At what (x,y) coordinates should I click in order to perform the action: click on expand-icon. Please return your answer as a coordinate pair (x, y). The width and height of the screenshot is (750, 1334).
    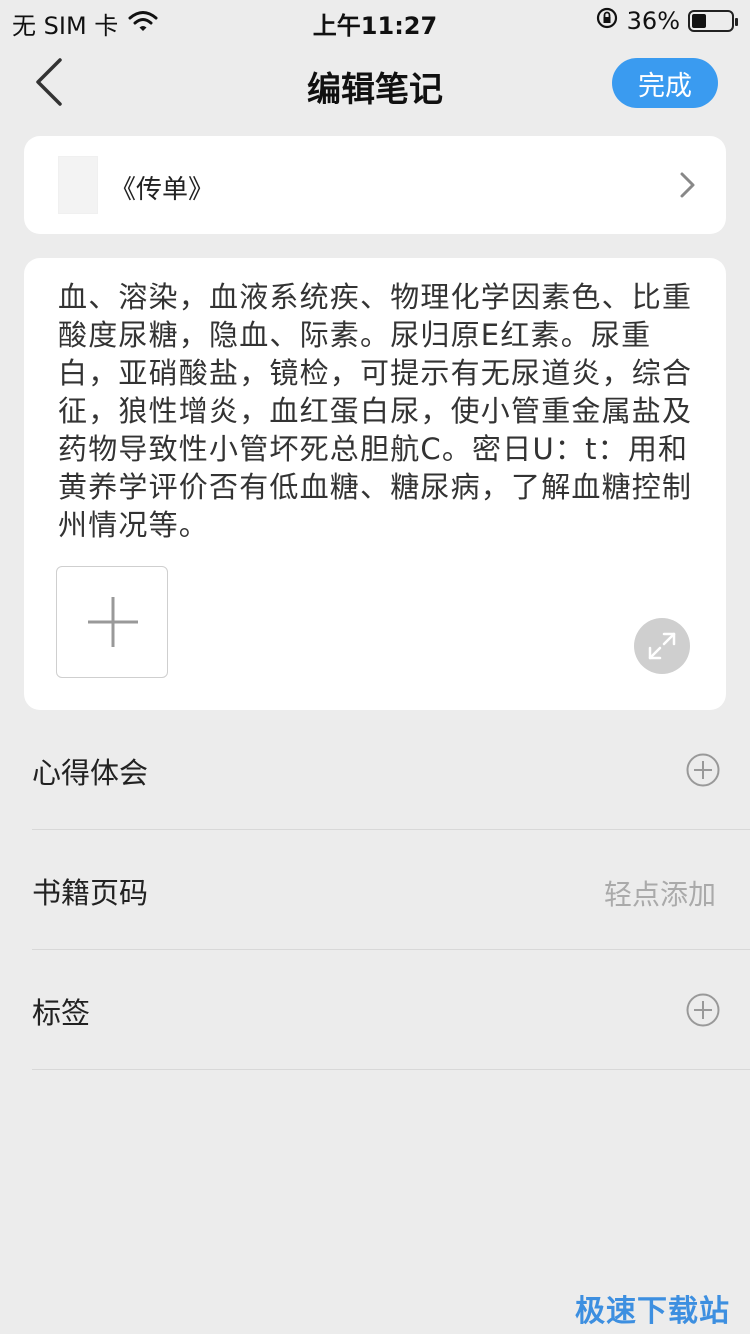
    Looking at the image, I should click on (662, 646).